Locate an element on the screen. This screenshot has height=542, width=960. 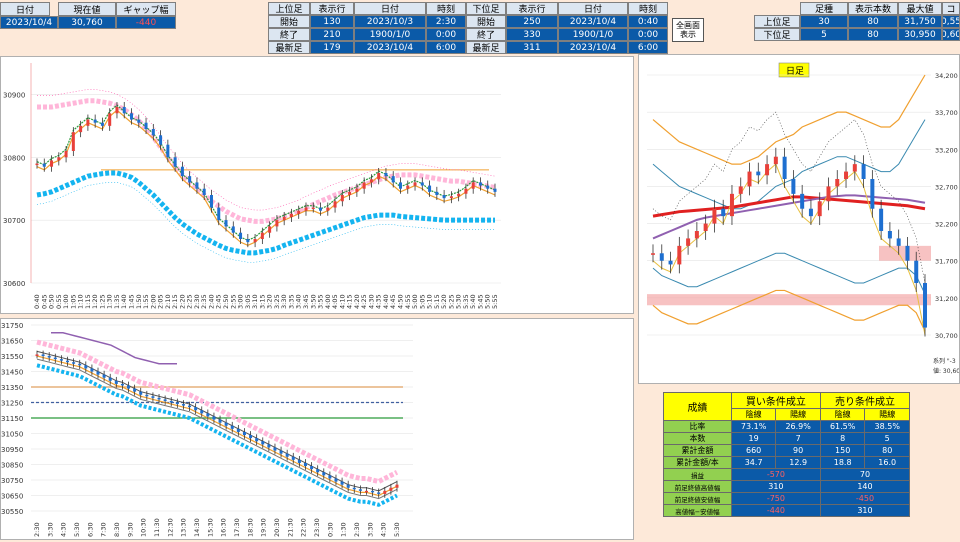
lower-row-rows: 330 is located at coordinates (532, 34).